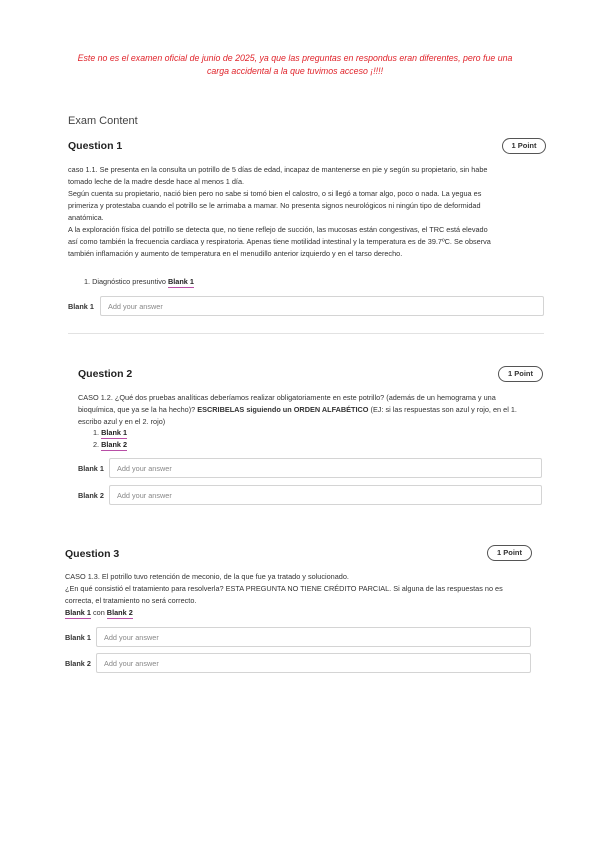  I want to click on question-1-item-text: 1. Diagnóstico presuntivo, so click(126, 281).